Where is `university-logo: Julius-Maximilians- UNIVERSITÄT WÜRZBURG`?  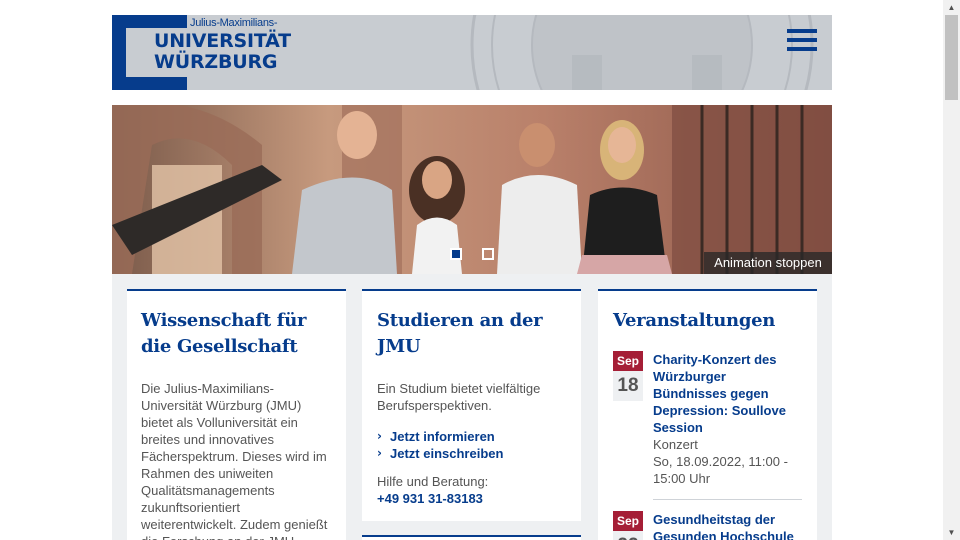 university-logo: Julius-Maximilians- UNIVERSITÄT WÜRZBURG is located at coordinates (201, 52).